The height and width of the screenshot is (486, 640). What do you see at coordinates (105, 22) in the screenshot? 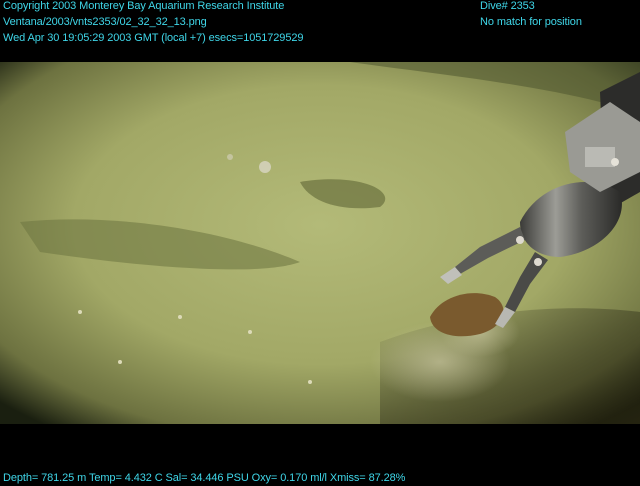
I see `file-path-text: Ventana/2003/vnts2353/02_32_32_13.png` at bounding box center [105, 22].